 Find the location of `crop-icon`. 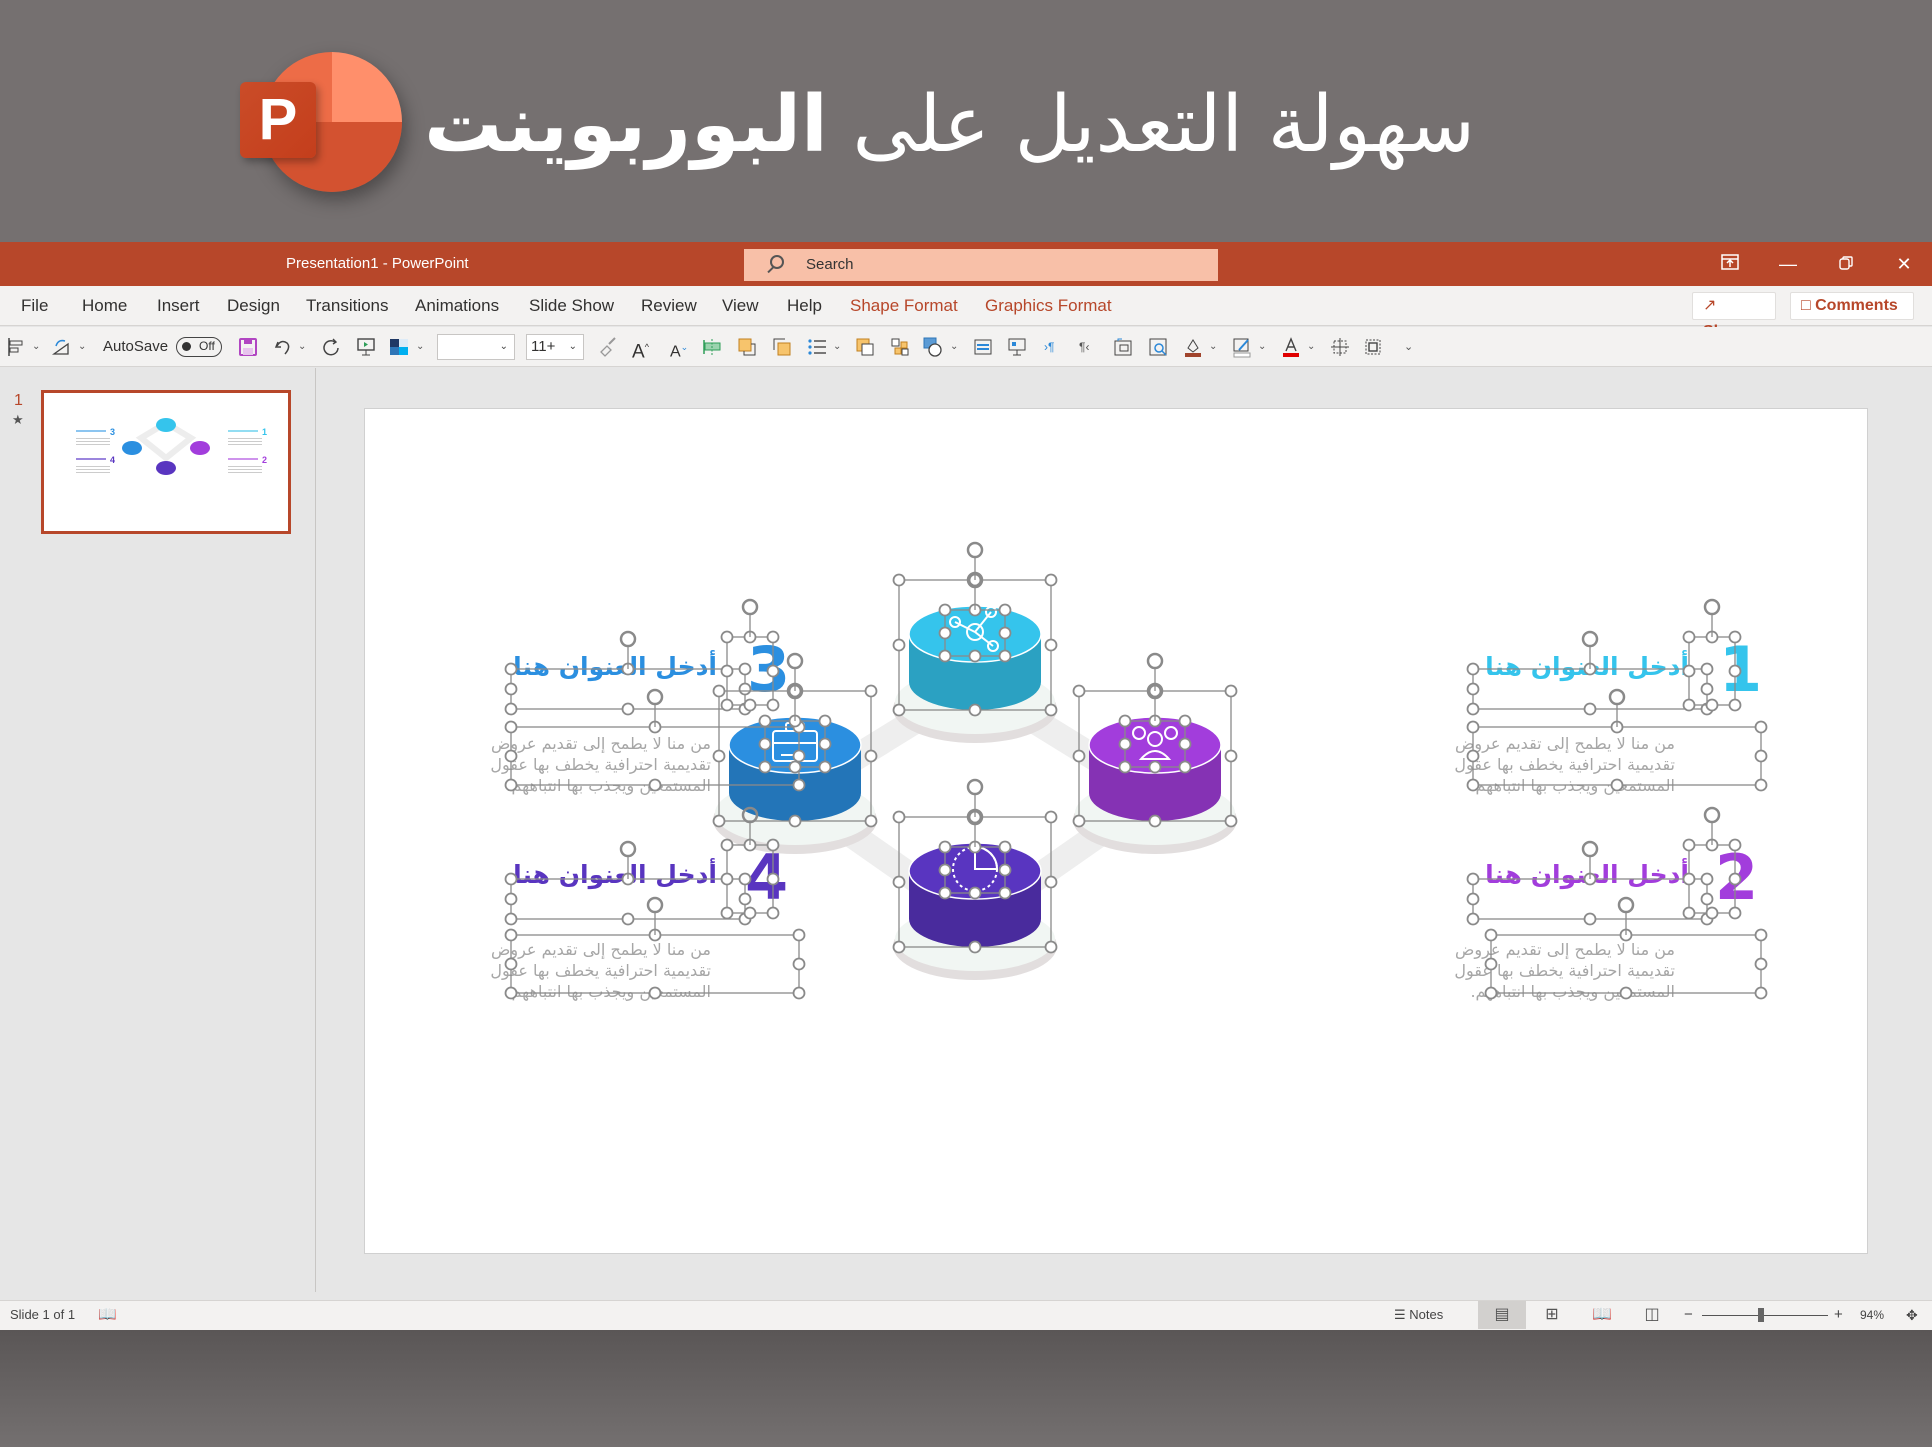

crop-icon is located at coordinates (1373, 347).